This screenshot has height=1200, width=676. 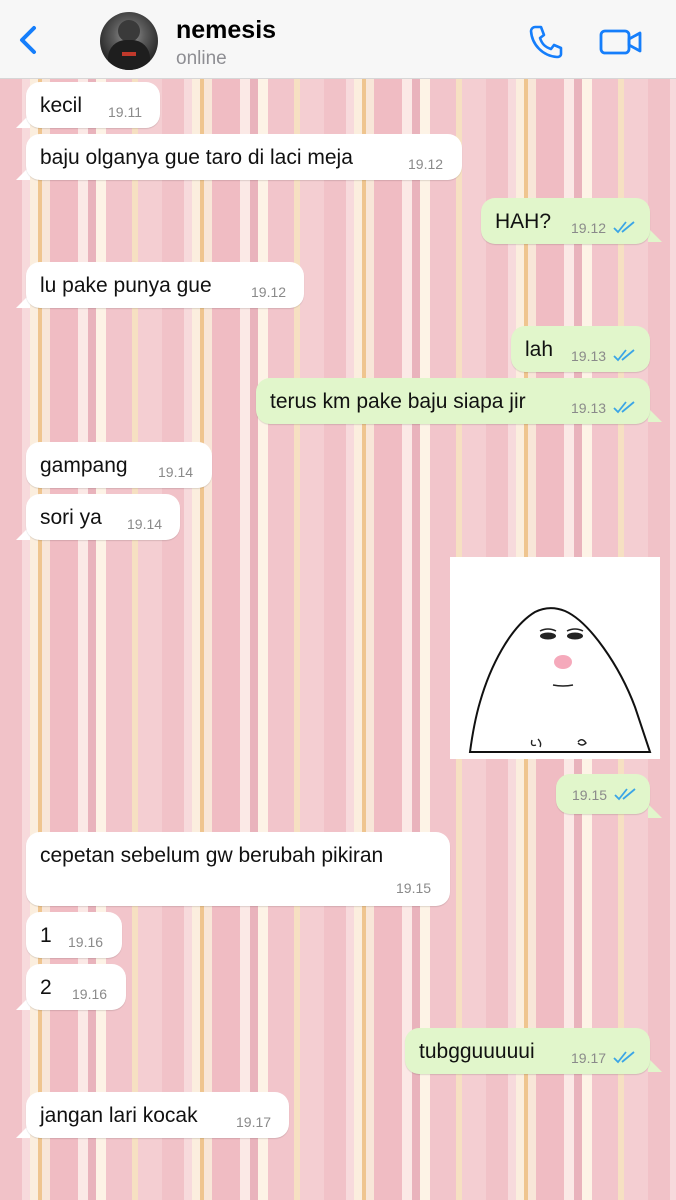 I want to click on message-bubble-outgoing: terus km pake baju siapa jir 19.13, so click(x=453, y=401).